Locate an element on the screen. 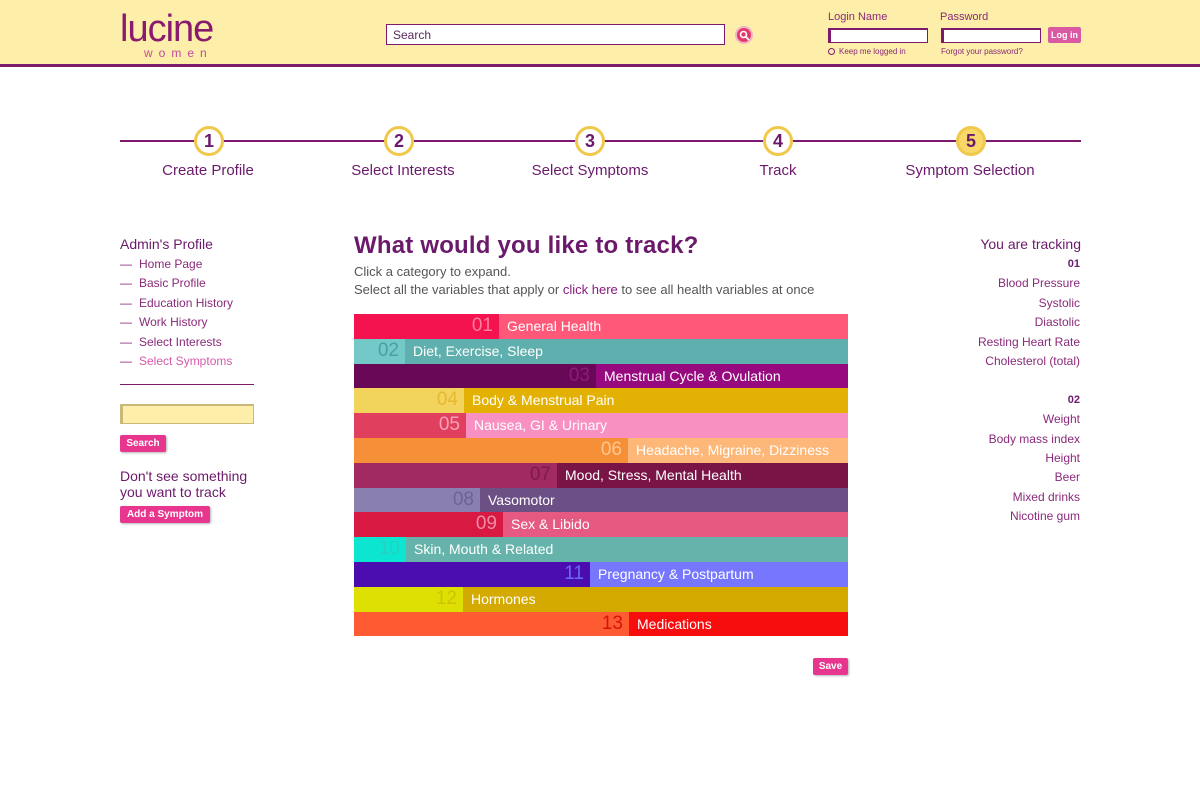 This screenshot has width=1200, height=800. category-label: Body & Menstrual Pain is located at coordinates (543, 400).